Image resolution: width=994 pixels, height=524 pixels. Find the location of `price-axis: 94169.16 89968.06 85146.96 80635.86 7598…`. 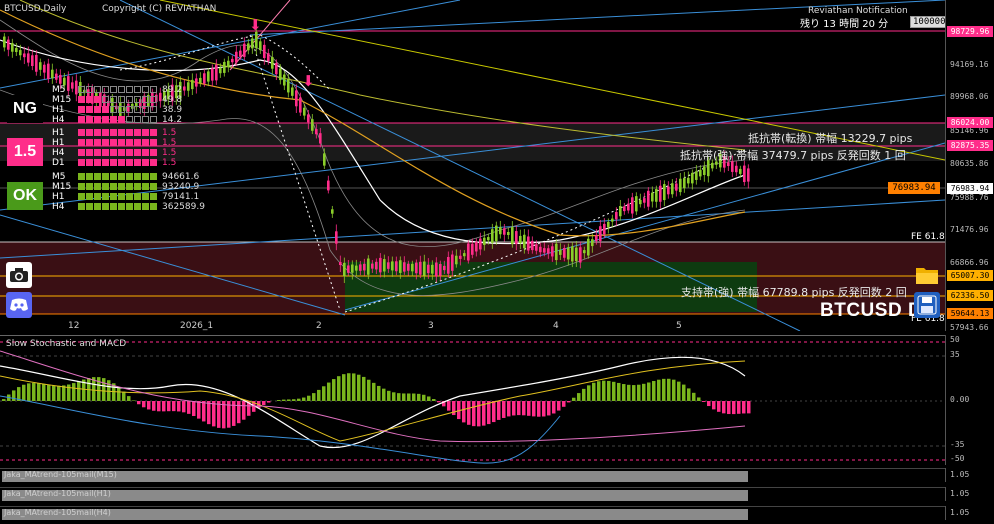

price-axis: 94169.16 89968.06 85146.96 80635.86 7598… is located at coordinates (969, 166).